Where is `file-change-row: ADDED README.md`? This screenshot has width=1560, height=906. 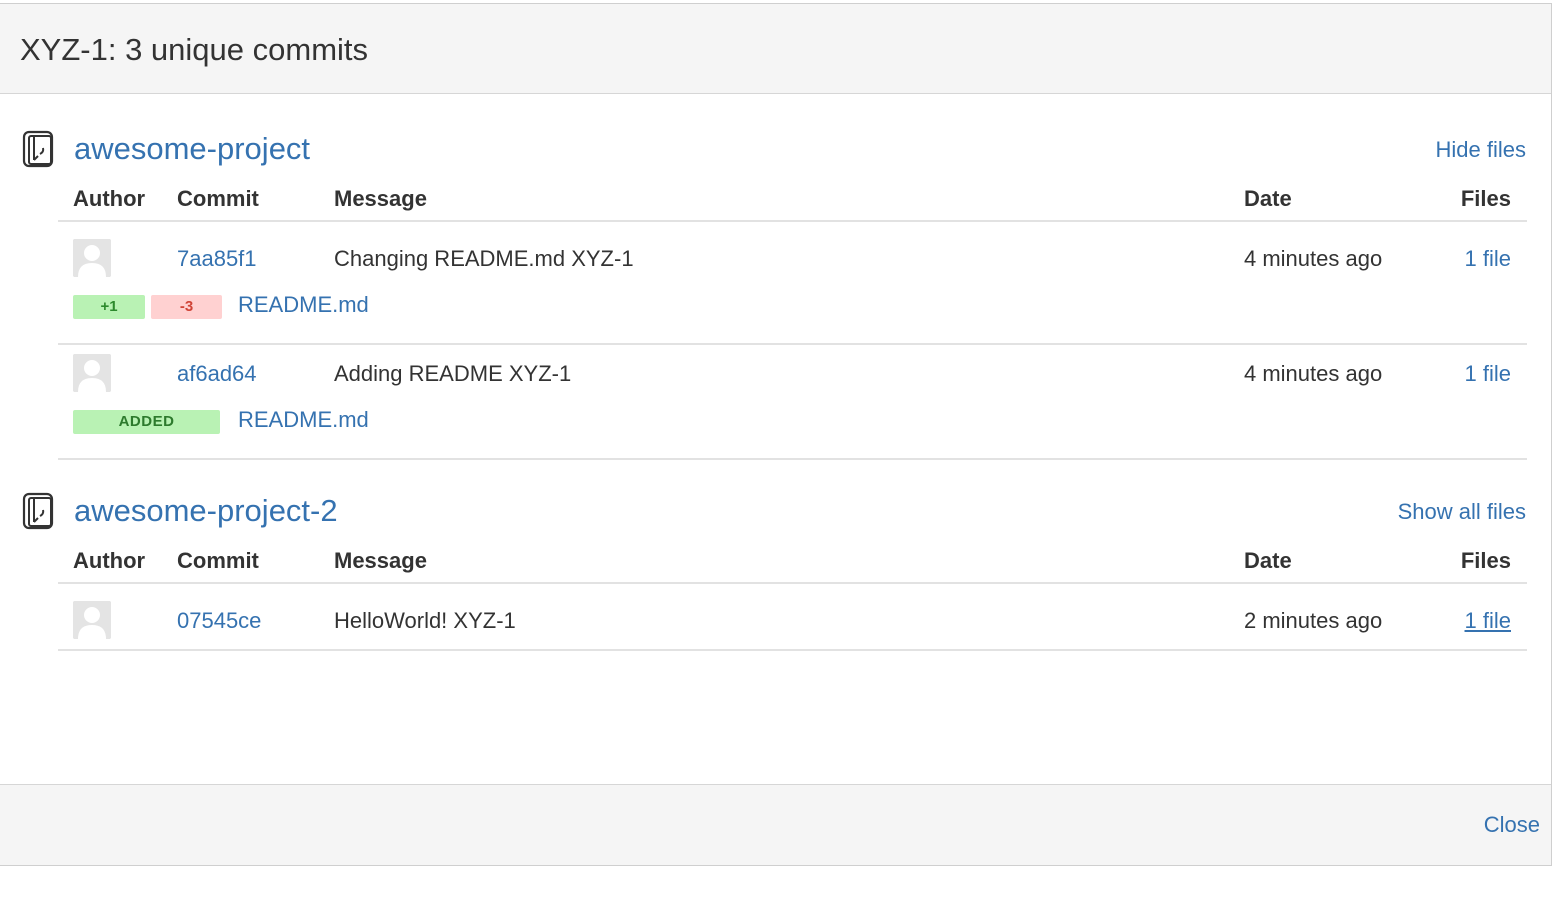 file-change-row: ADDED README.md is located at coordinates (792, 431).